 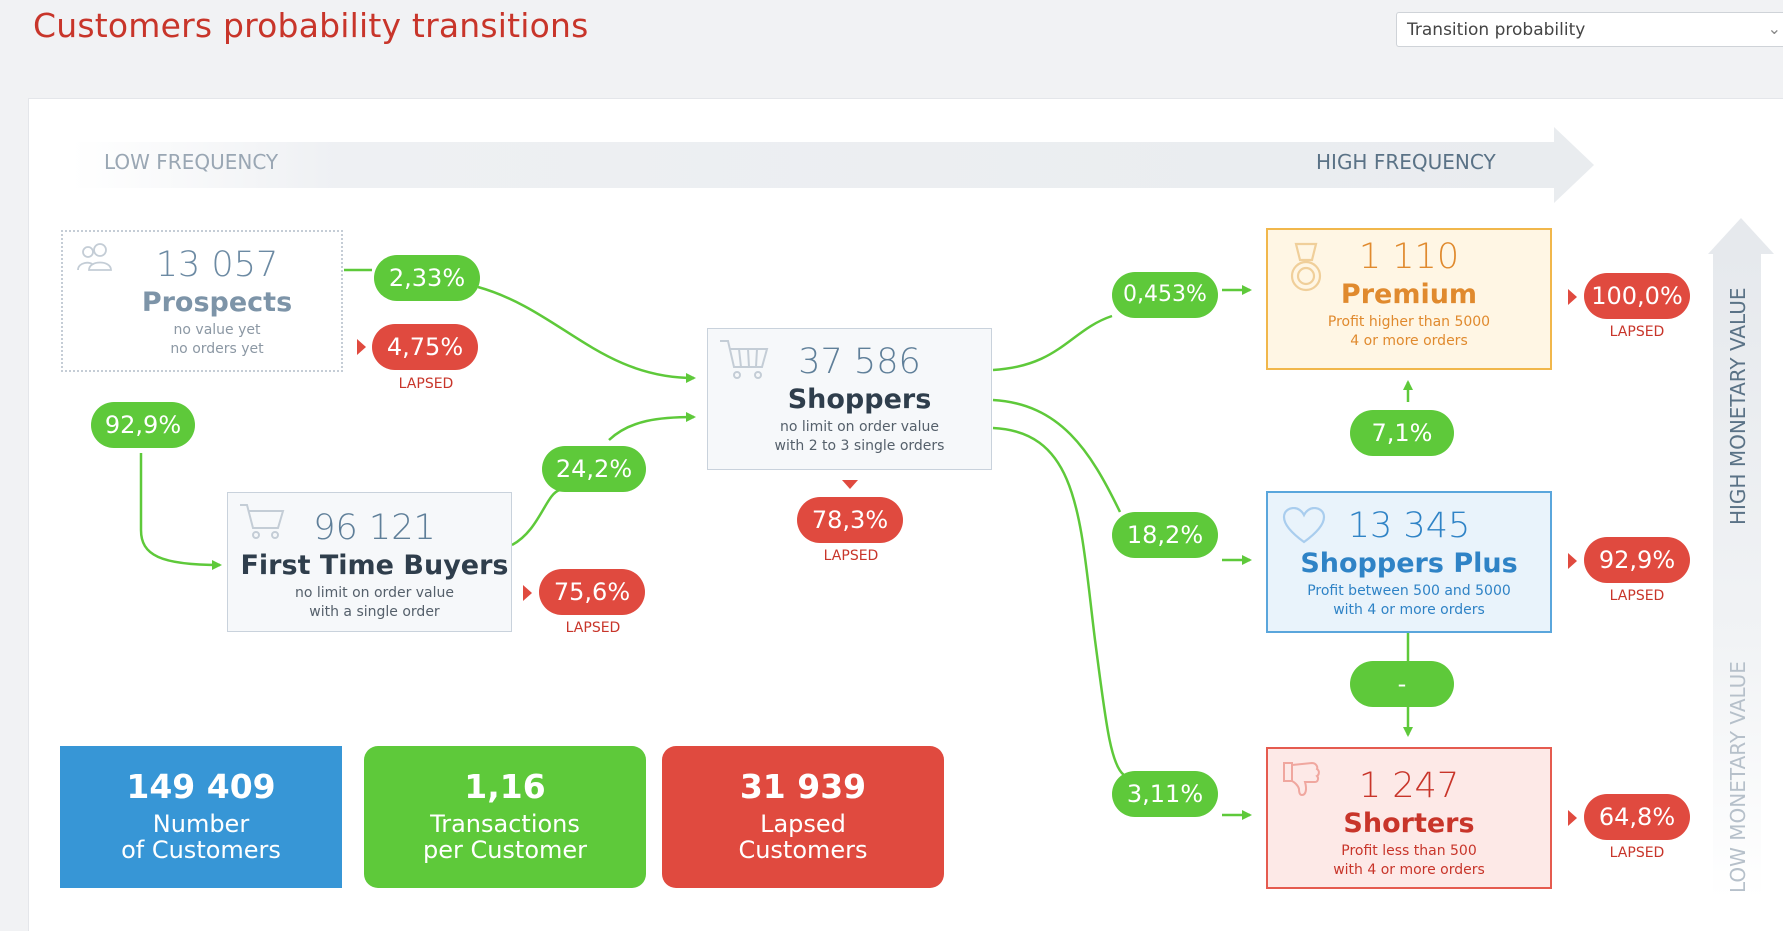 What do you see at coordinates (850, 520) in the screenshot?
I see `lapsed-shoppers: 78,3%` at bounding box center [850, 520].